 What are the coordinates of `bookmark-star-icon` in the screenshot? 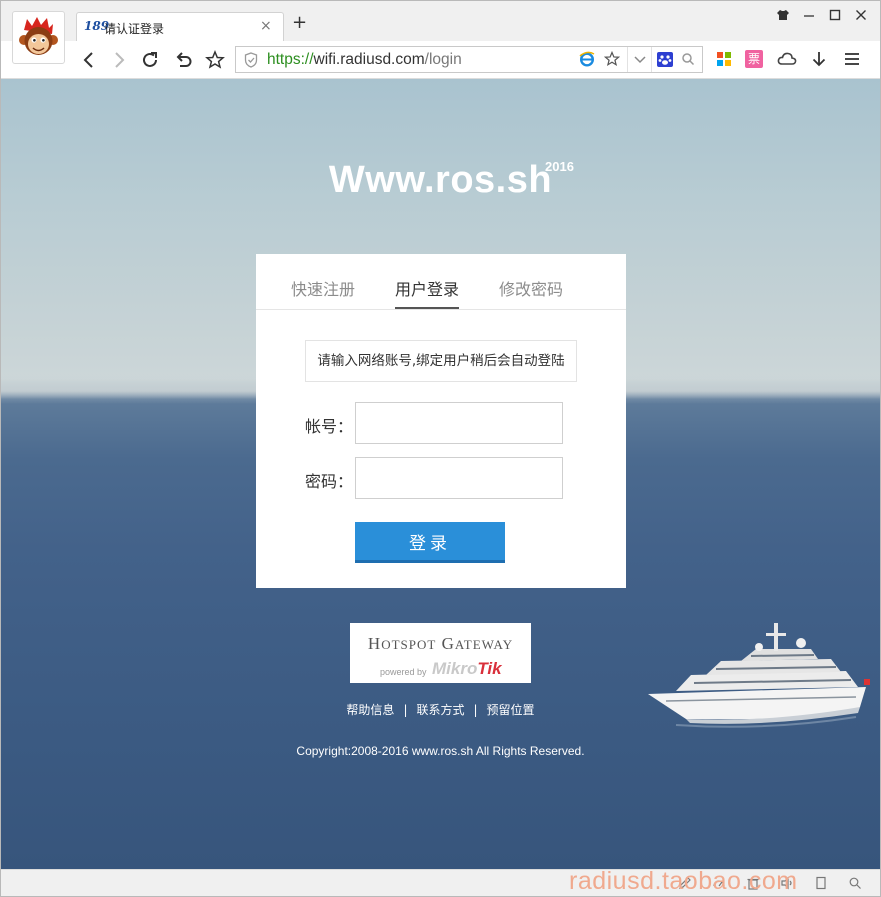 It's located at (612, 59).